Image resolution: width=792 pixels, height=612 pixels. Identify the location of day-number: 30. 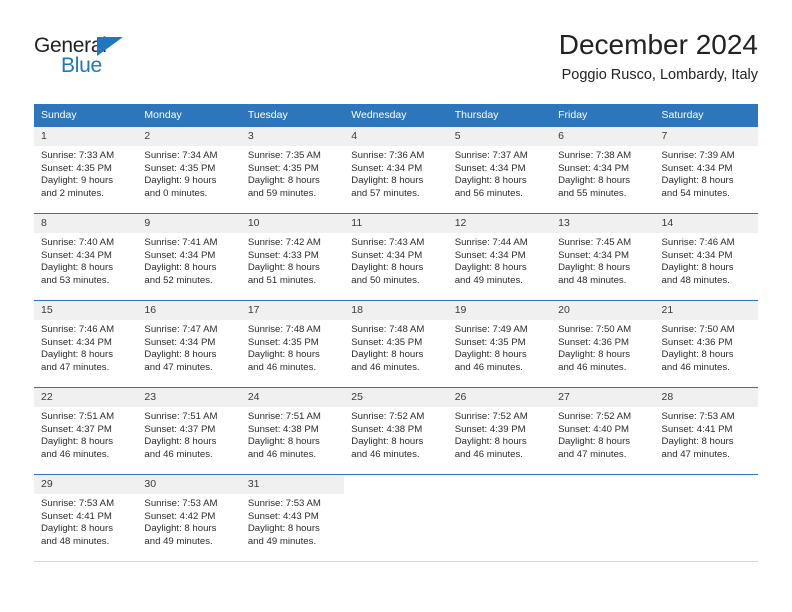
(189, 484).